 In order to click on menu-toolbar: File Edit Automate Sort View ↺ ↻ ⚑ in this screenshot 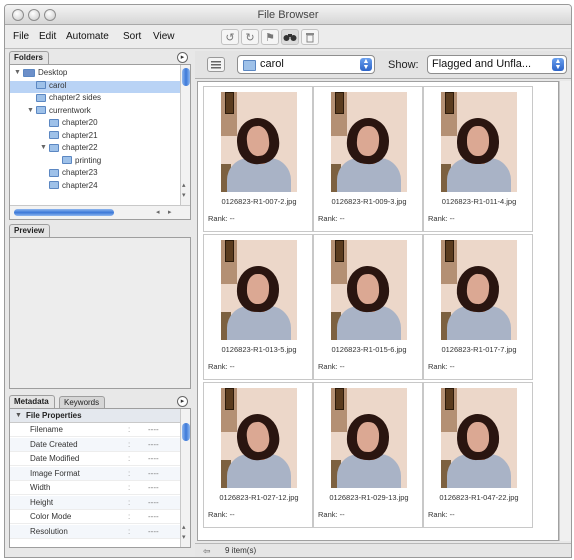, I will do `click(288, 37)`.